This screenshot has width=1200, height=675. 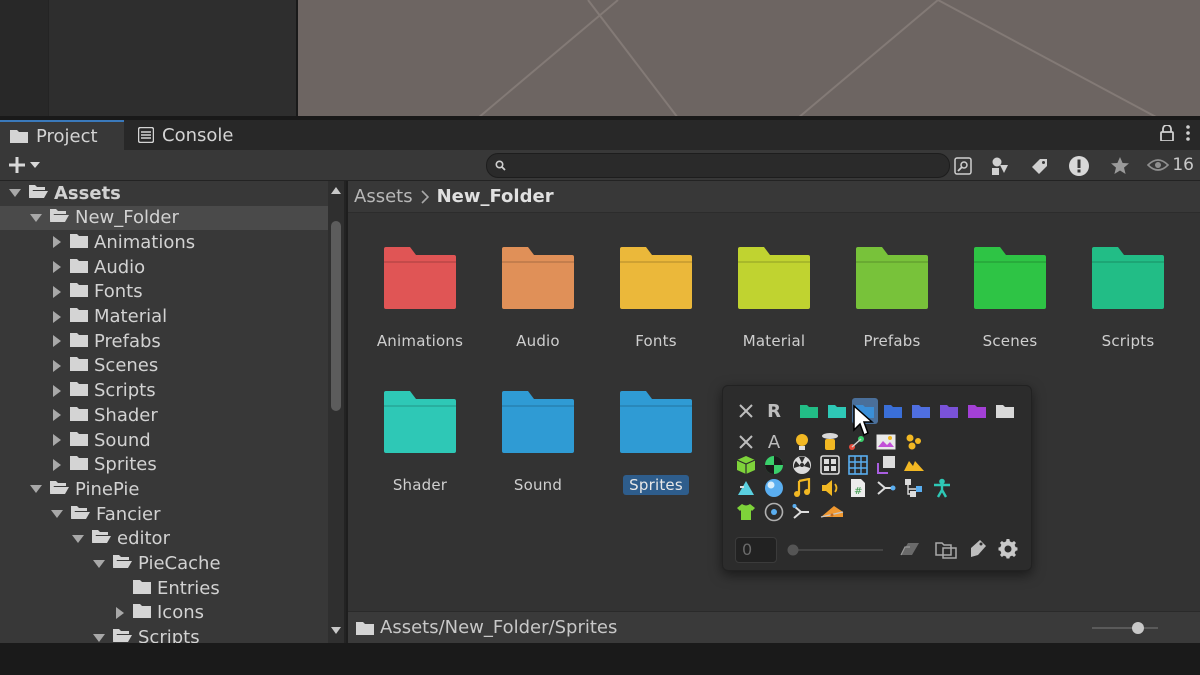 I want to click on filter-by-type-button, so click(x=1000, y=165).